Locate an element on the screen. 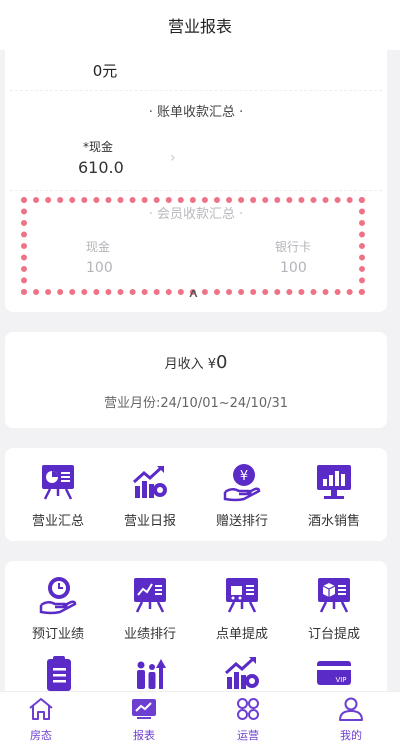 Image resolution: width=400 pixels, height=748 pixels. income-value: 0 is located at coordinates (221, 362).